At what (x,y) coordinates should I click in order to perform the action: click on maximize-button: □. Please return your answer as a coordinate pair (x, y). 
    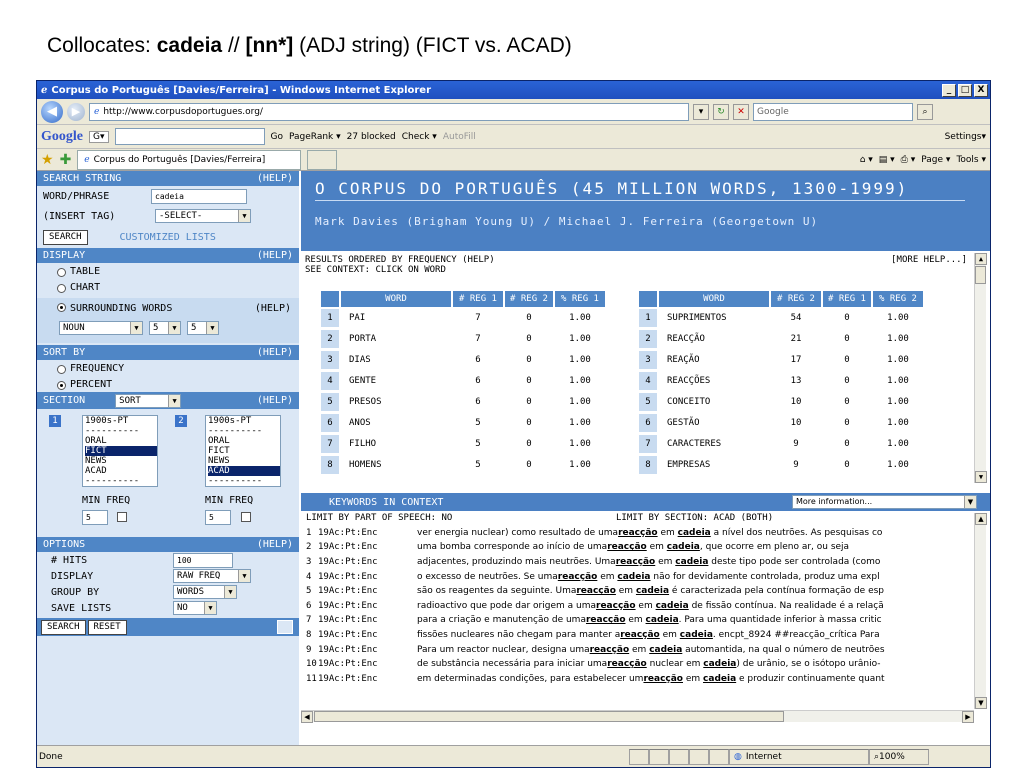
    Looking at the image, I should click on (965, 90).